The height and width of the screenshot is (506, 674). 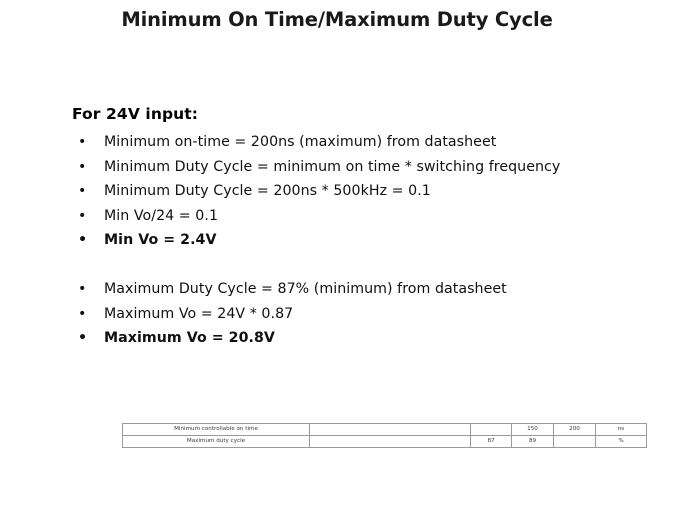 What do you see at coordinates (491, 429) in the screenshot?
I see `table-cell-min` at bounding box center [491, 429].